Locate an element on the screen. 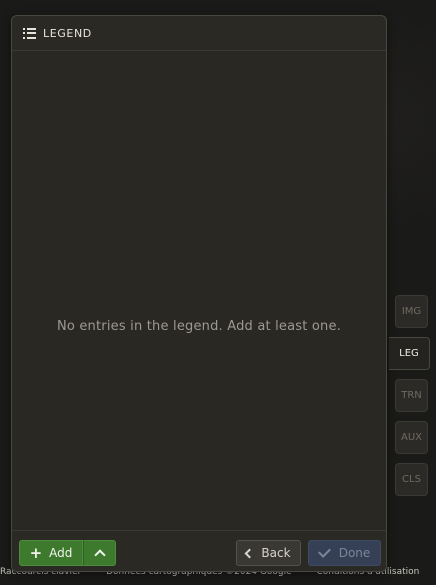 This screenshot has width=436, height=585. tab-leg: LEG is located at coordinates (409, 353).